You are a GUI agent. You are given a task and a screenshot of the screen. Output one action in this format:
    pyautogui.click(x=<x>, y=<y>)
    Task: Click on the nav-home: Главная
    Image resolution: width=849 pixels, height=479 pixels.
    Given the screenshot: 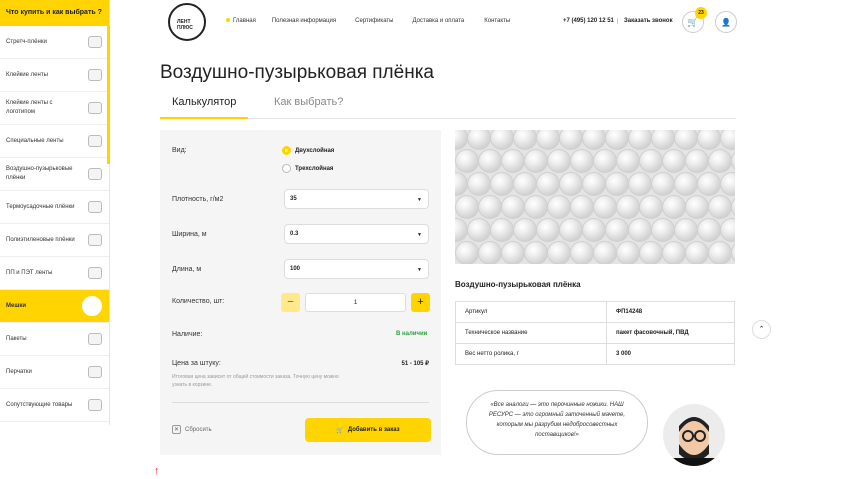 What is the action you would take?
    pyautogui.click(x=241, y=21)
    